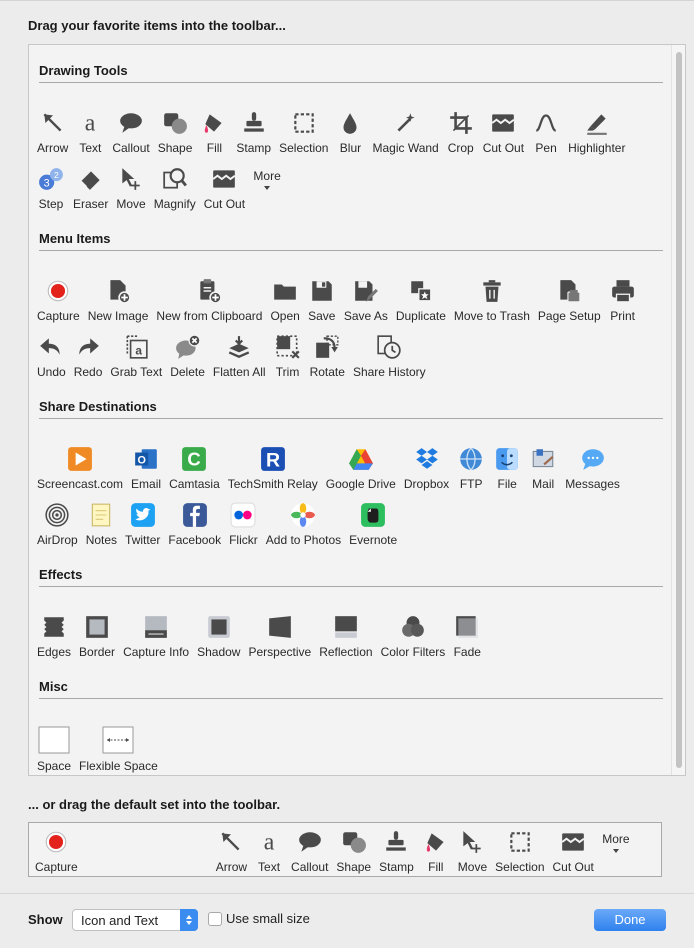  I want to click on toolbar-item-reflection: Reflection, so click(345, 636).